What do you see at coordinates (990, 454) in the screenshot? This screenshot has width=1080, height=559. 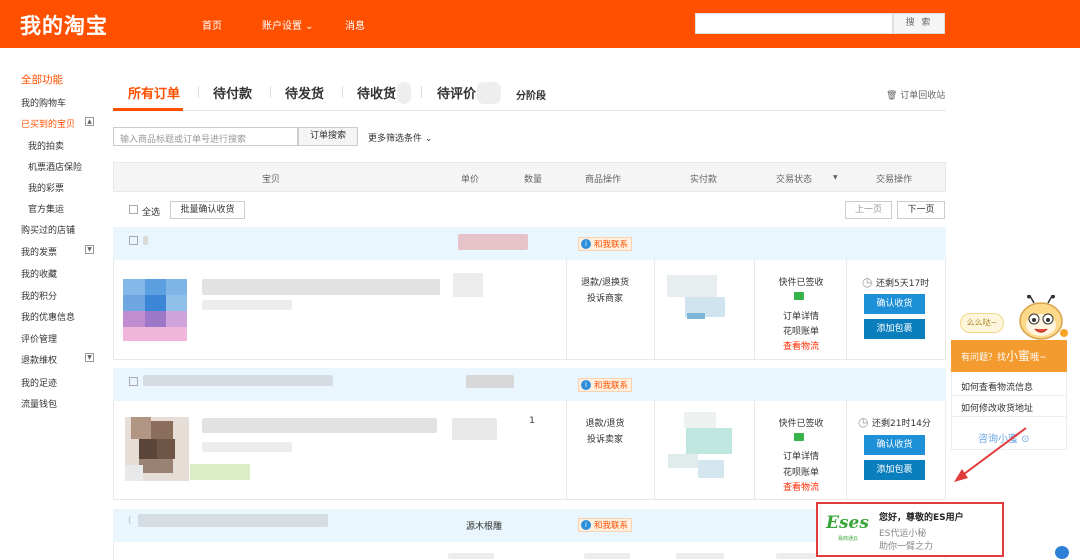 I see `annotation-arrow-icon` at bounding box center [990, 454].